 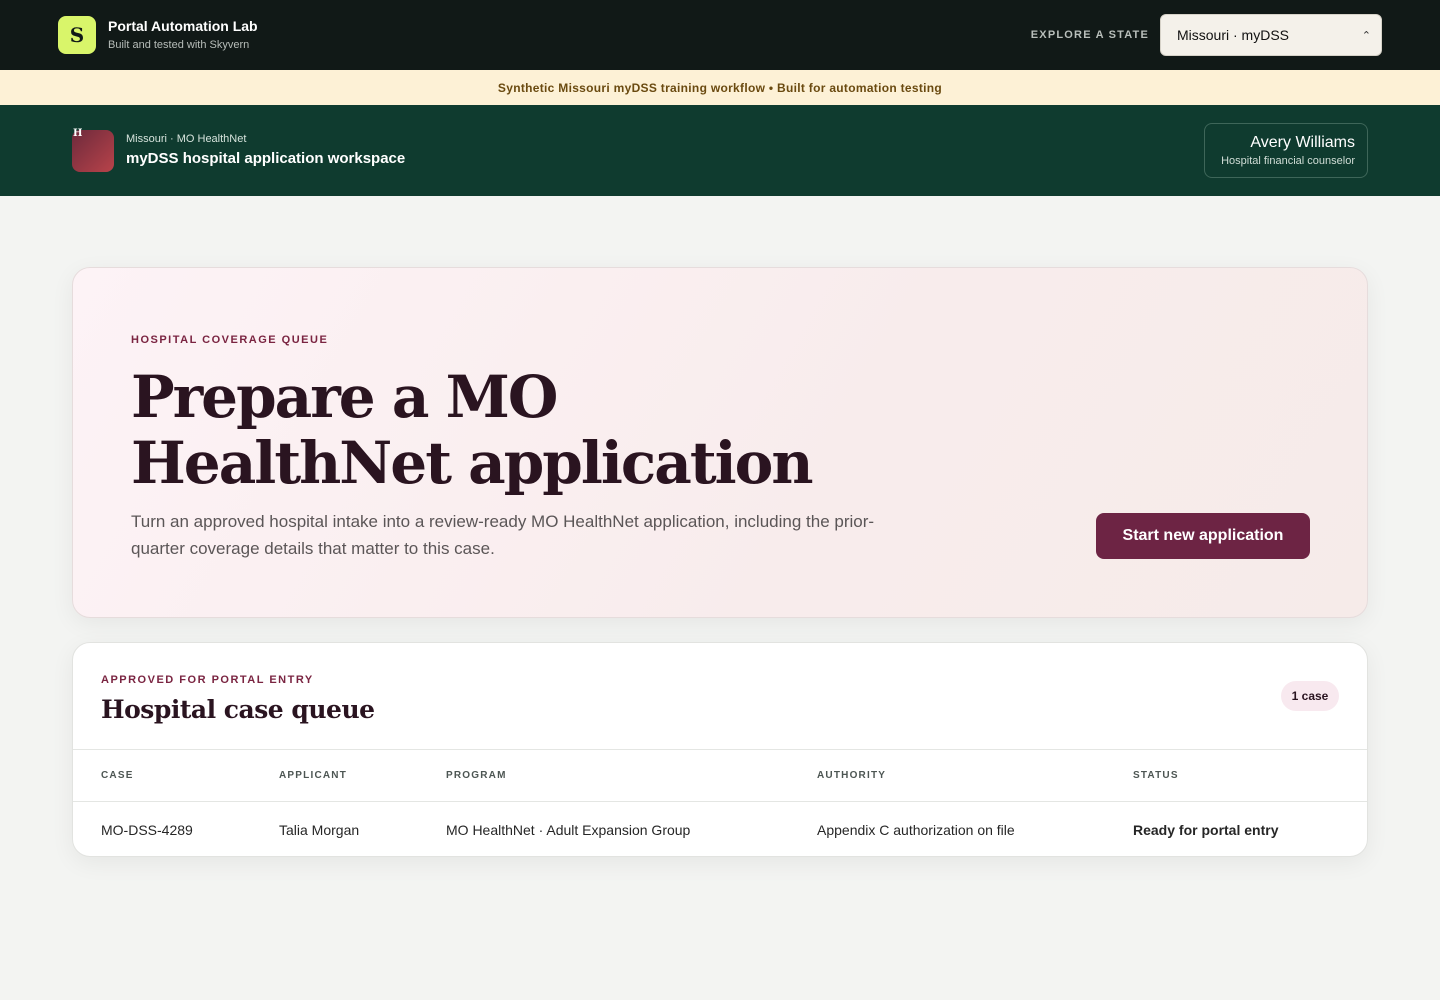 I want to click on queue-eyebrow: APPROVED FOR PORTAL ENTRY, so click(x=207, y=680).